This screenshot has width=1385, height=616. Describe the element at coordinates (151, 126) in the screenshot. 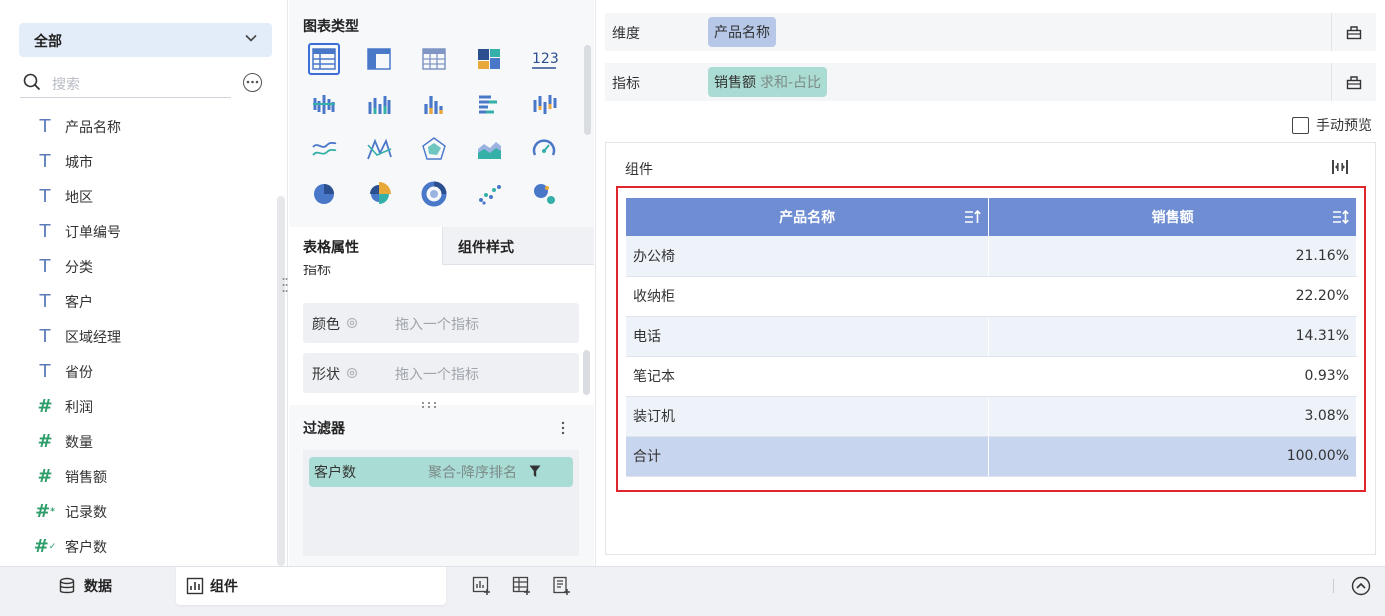

I see `field-product-name: T 产品名称` at that location.